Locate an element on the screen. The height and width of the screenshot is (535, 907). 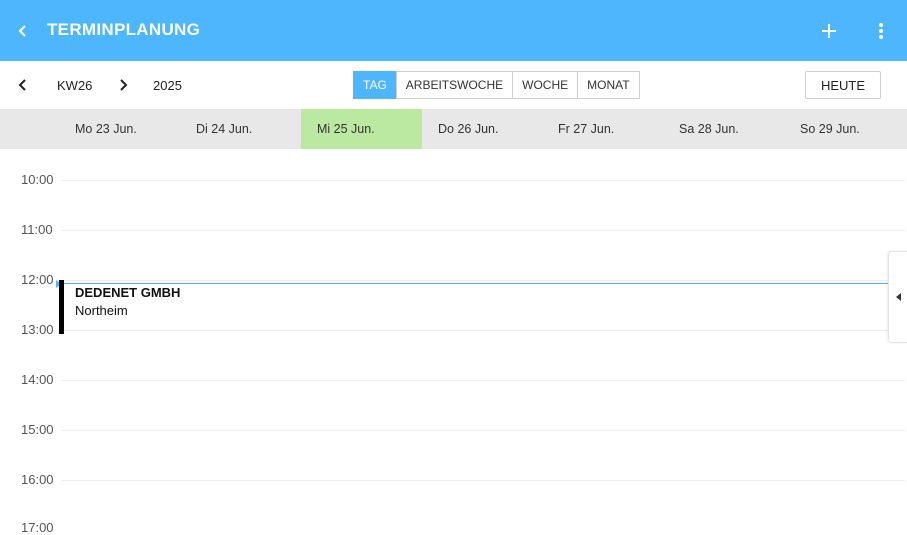
view-tab-month: MONAT is located at coordinates (608, 85).